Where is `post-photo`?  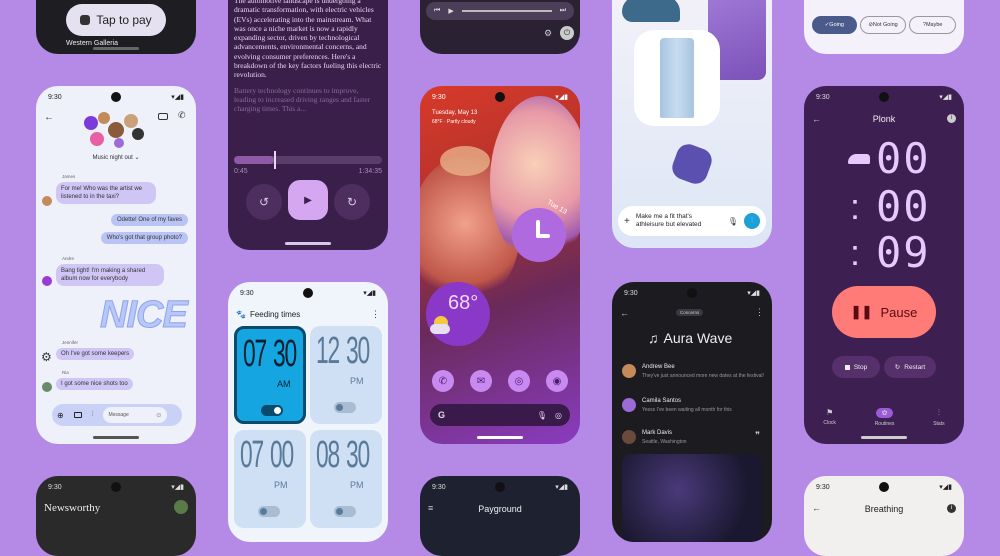 post-photo is located at coordinates (692, 498).